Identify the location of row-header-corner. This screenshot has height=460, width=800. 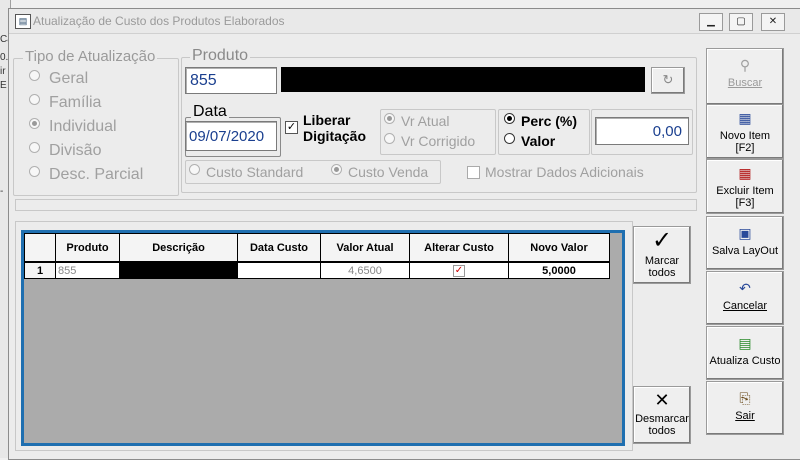
(40, 248).